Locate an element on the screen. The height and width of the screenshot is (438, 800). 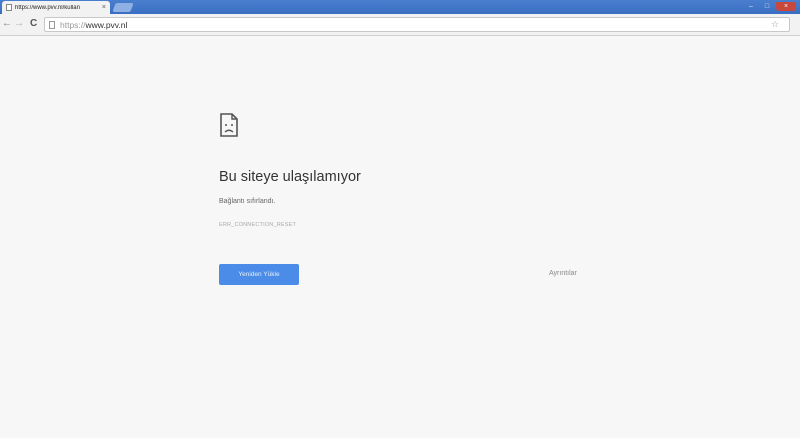
details-button: Ayrıntılar is located at coordinates (563, 273).